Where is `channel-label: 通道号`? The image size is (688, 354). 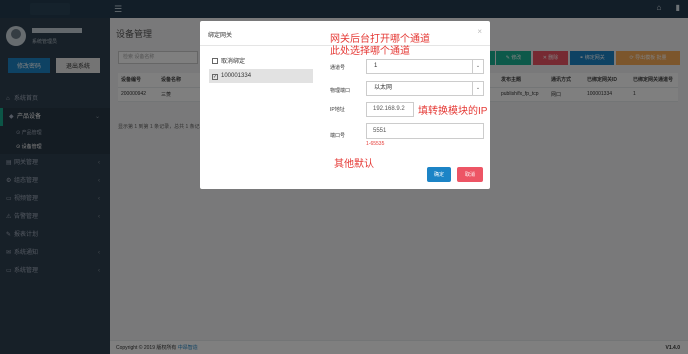 channel-label: 通道号 is located at coordinates (338, 68).